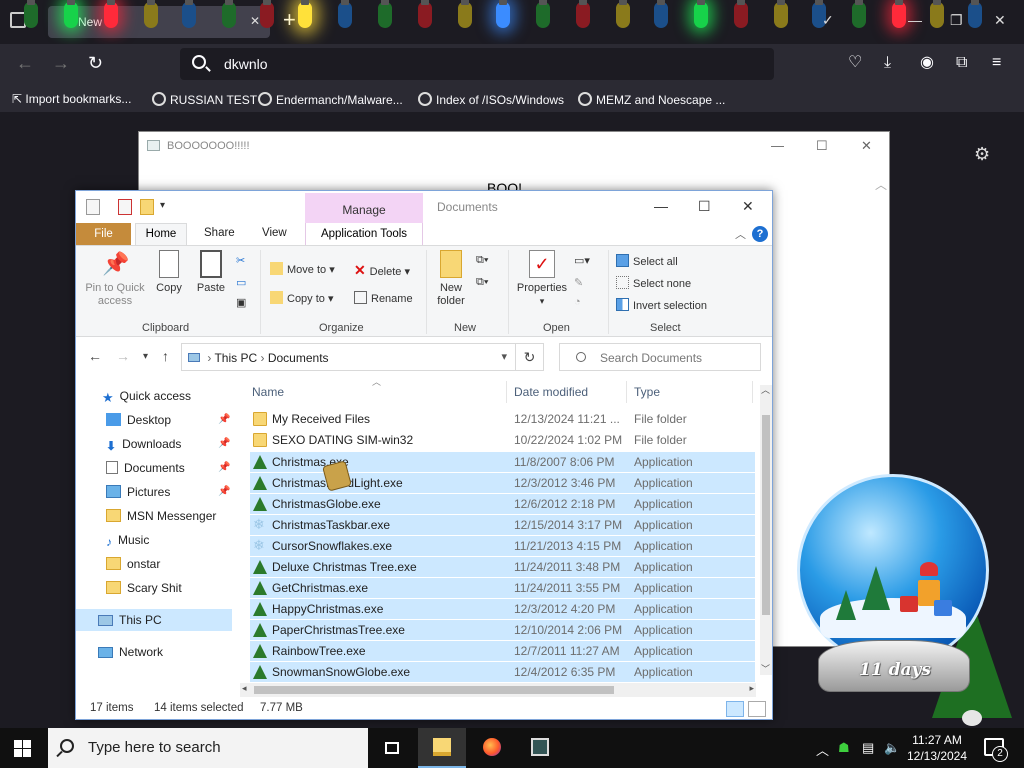 The image size is (1024, 768). Describe the element at coordinates (828, 20) in the screenshot. I see `tab-chevron-icon: ✓` at that location.